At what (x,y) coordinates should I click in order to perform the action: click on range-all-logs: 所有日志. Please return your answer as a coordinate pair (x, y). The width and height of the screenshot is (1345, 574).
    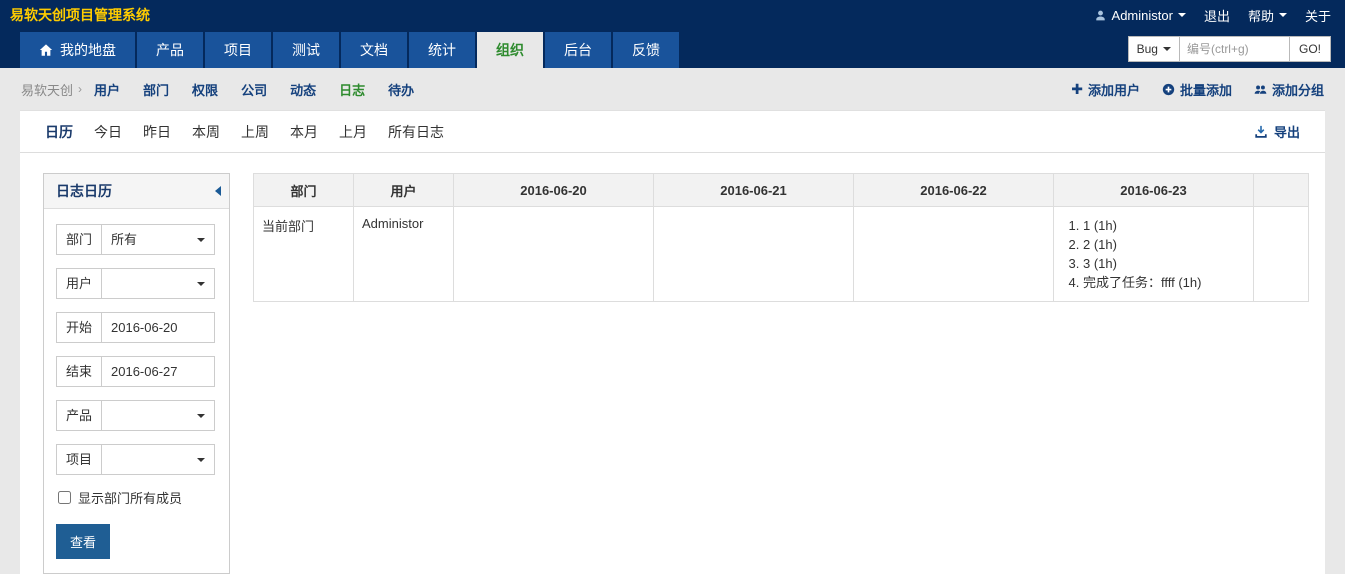
    Looking at the image, I should click on (416, 132).